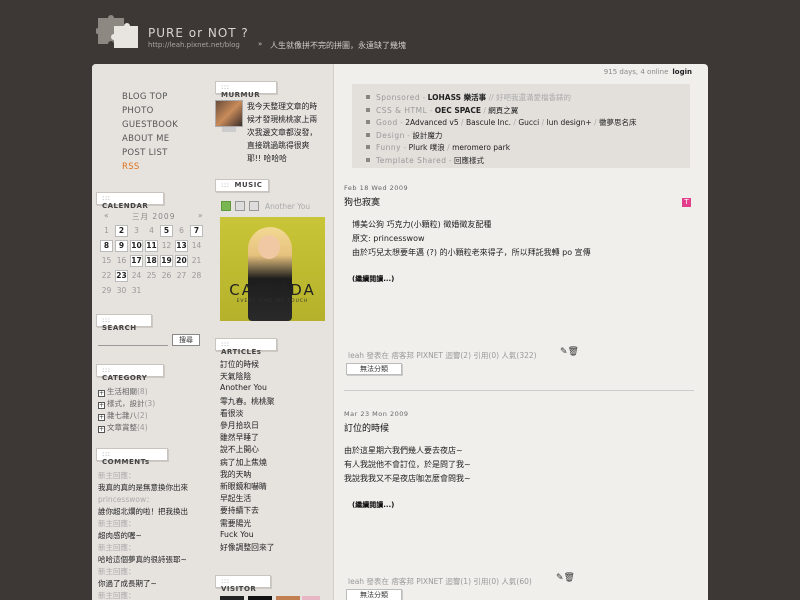 The height and width of the screenshot is (600, 800). I want to click on post-title: 訂位的時候, so click(366, 427).